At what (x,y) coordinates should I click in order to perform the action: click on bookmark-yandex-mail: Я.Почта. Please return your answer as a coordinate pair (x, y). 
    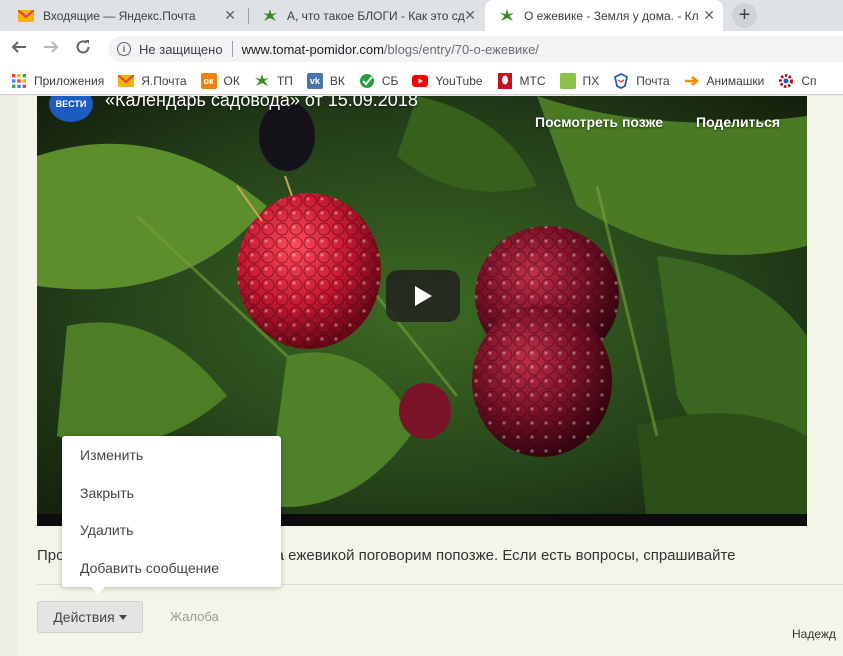
    Looking at the image, I should click on (152, 81).